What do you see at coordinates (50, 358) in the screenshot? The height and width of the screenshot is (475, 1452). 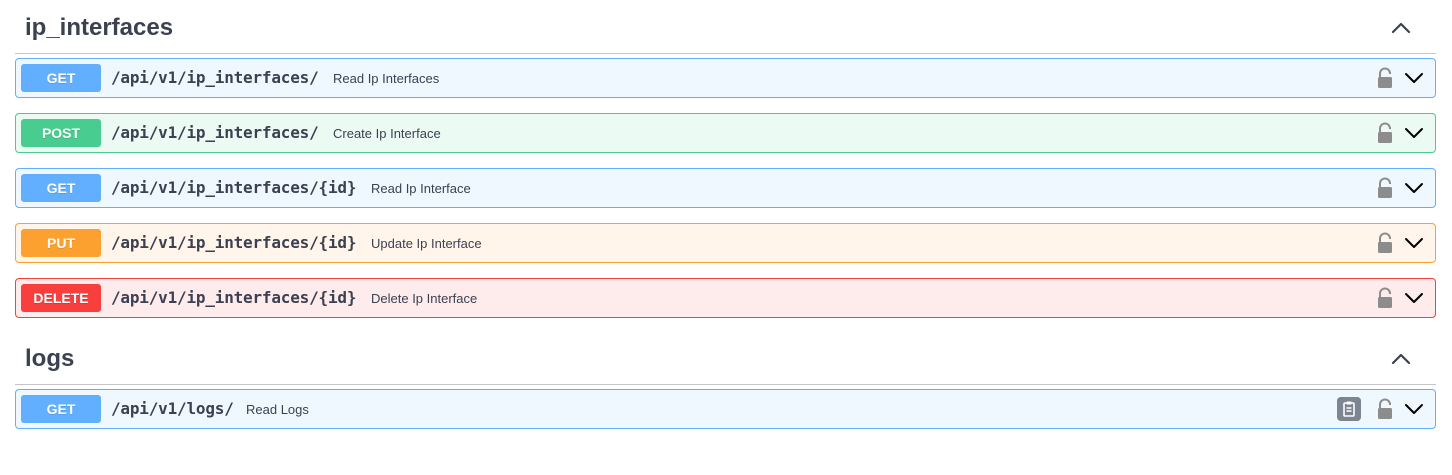 I see `tag-title: logs` at bounding box center [50, 358].